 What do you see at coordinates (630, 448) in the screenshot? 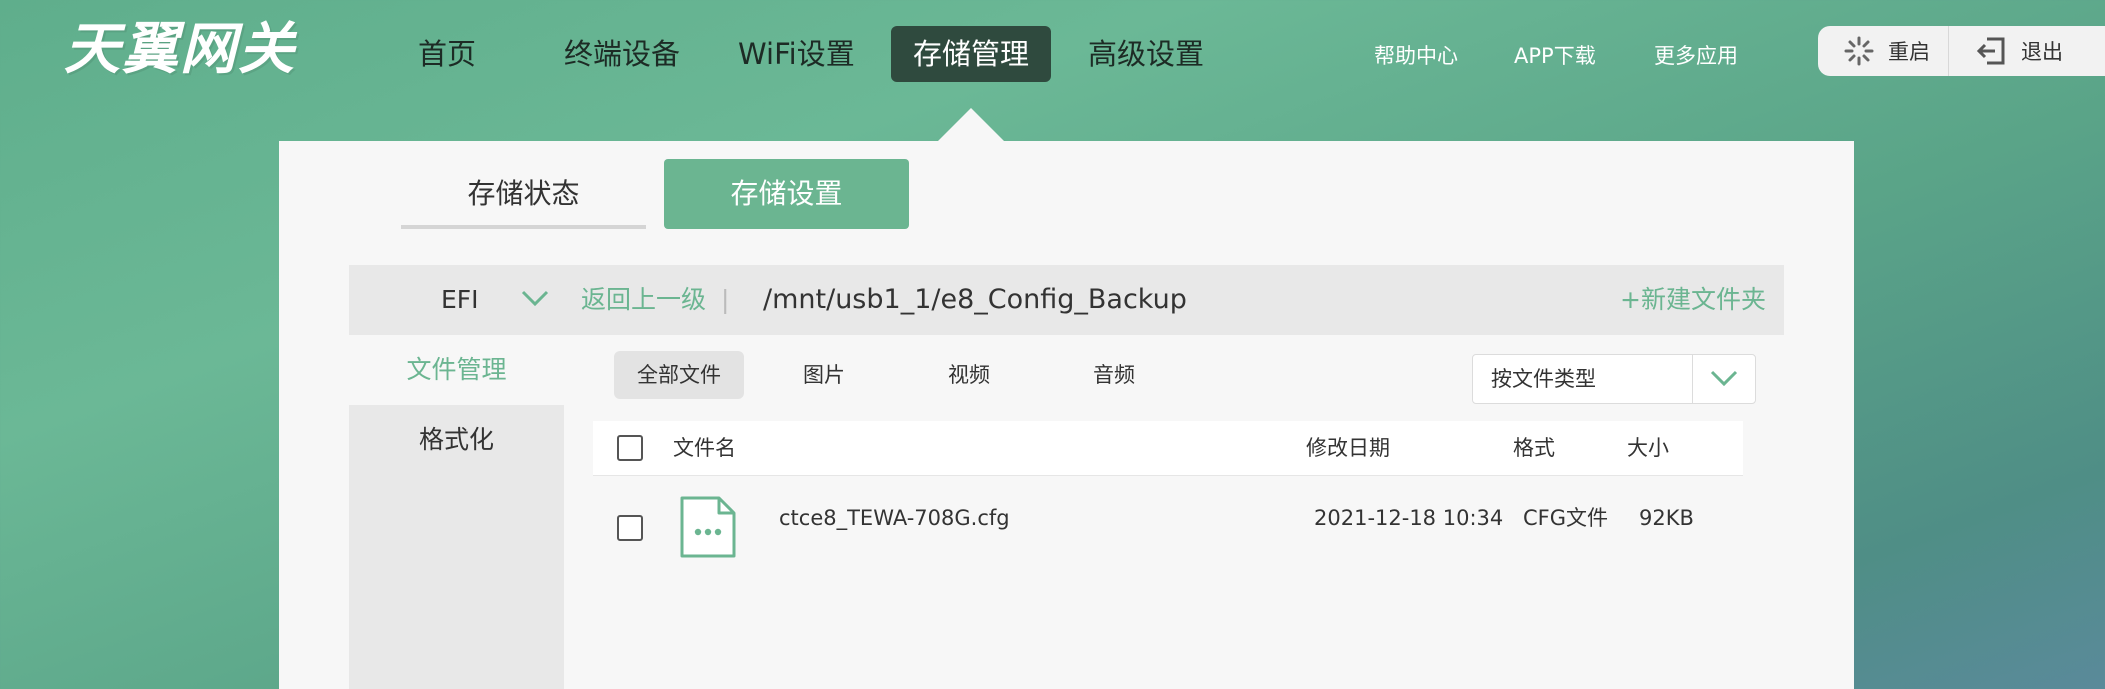
I see `select-all-checkbox` at bounding box center [630, 448].